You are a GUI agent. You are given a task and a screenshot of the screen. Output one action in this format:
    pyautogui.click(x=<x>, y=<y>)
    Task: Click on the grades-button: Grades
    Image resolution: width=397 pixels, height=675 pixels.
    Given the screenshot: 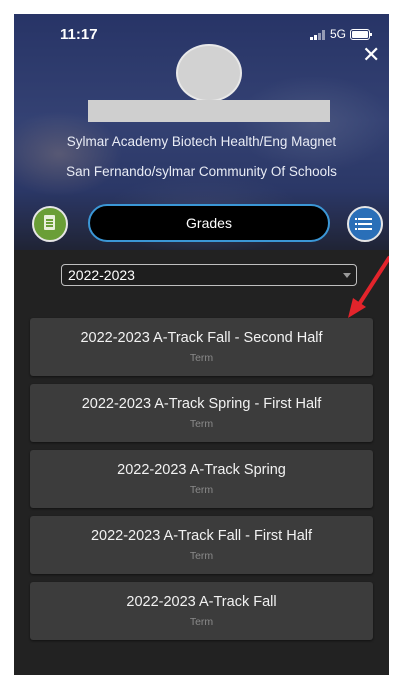 What is the action you would take?
    pyautogui.click(x=209, y=223)
    